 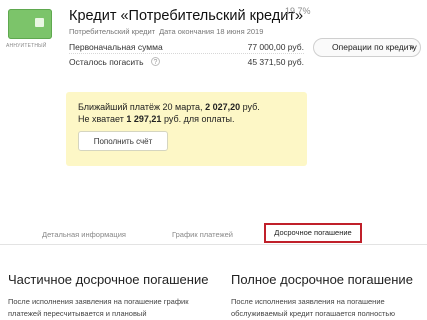 What do you see at coordinates (313, 233) in the screenshot?
I see `tab-early-repayment: Досрочное погашение` at bounding box center [313, 233].